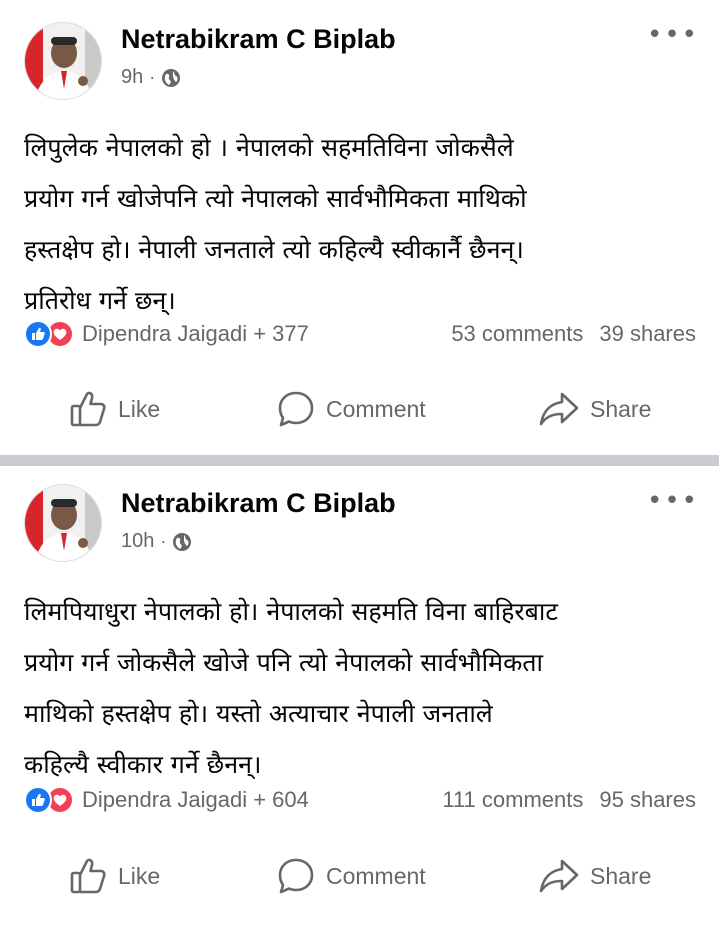 The width and height of the screenshot is (719, 925). What do you see at coordinates (647, 800) in the screenshot?
I see `shares-count: 95 shares` at bounding box center [647, 800].